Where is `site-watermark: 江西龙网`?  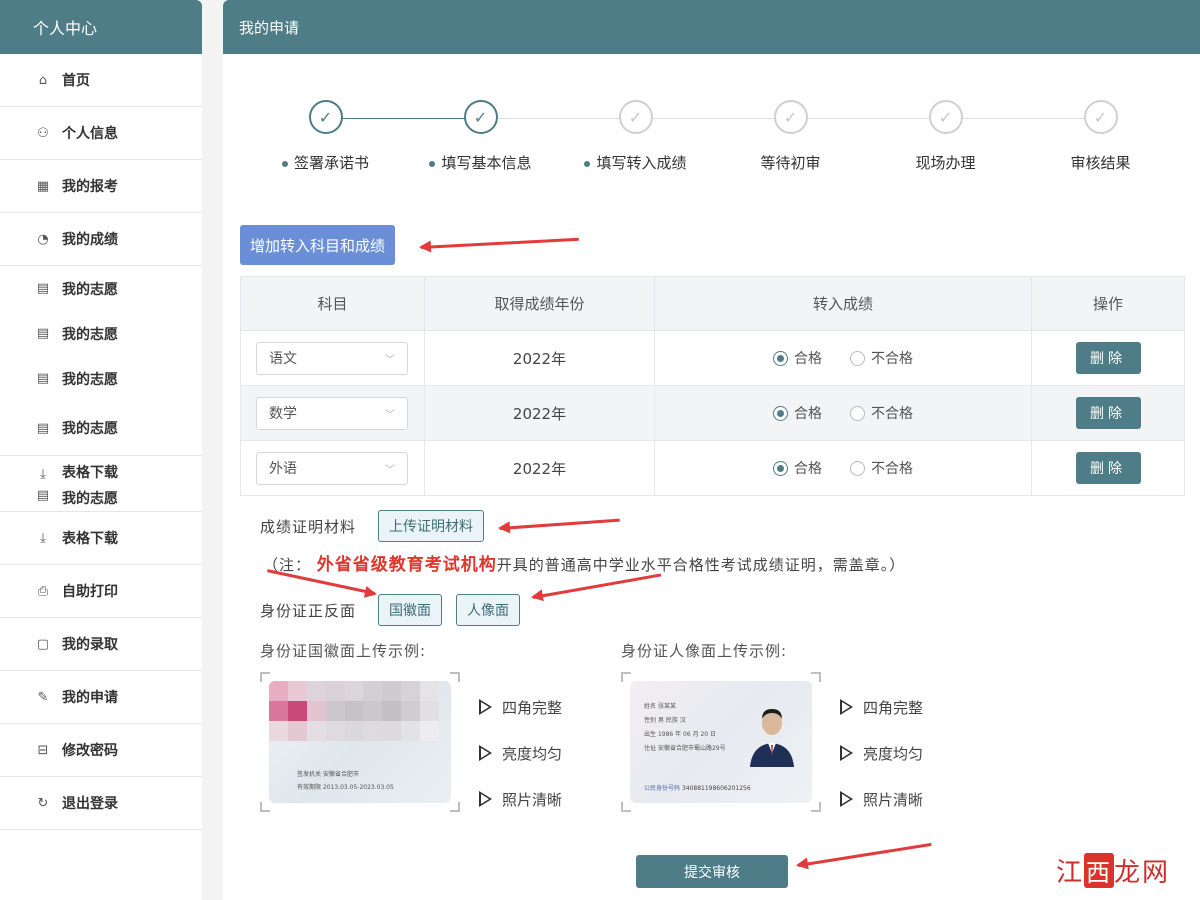 site-watermark: 江西龙网 is located at coordinates (1113, 870).